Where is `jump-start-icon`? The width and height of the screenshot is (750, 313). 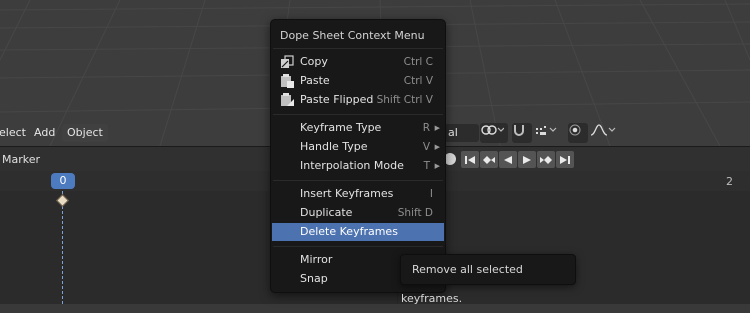 jump-start-icon is located at coordinates (470, 159).